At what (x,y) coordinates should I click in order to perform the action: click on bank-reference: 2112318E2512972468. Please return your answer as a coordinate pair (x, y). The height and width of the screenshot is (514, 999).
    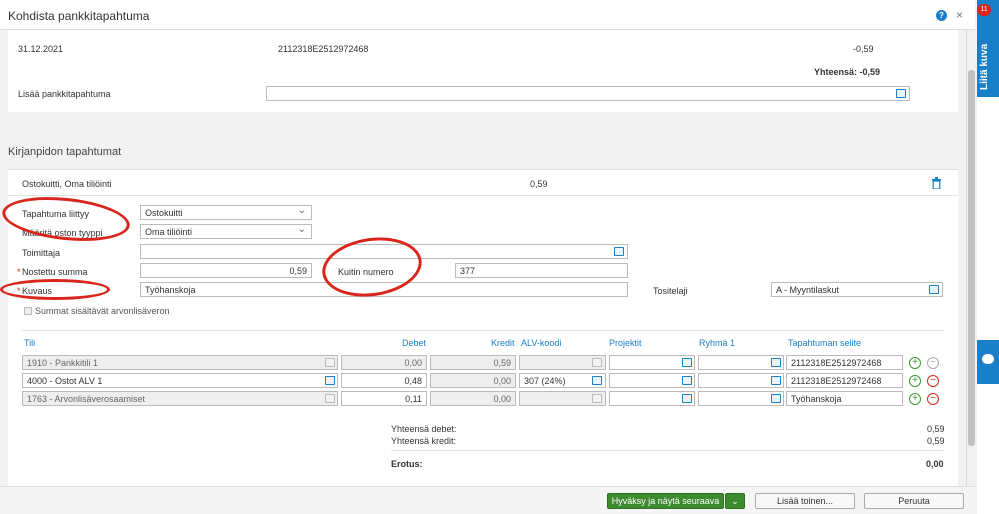
    Looking at the image, I should click on (323, 49).